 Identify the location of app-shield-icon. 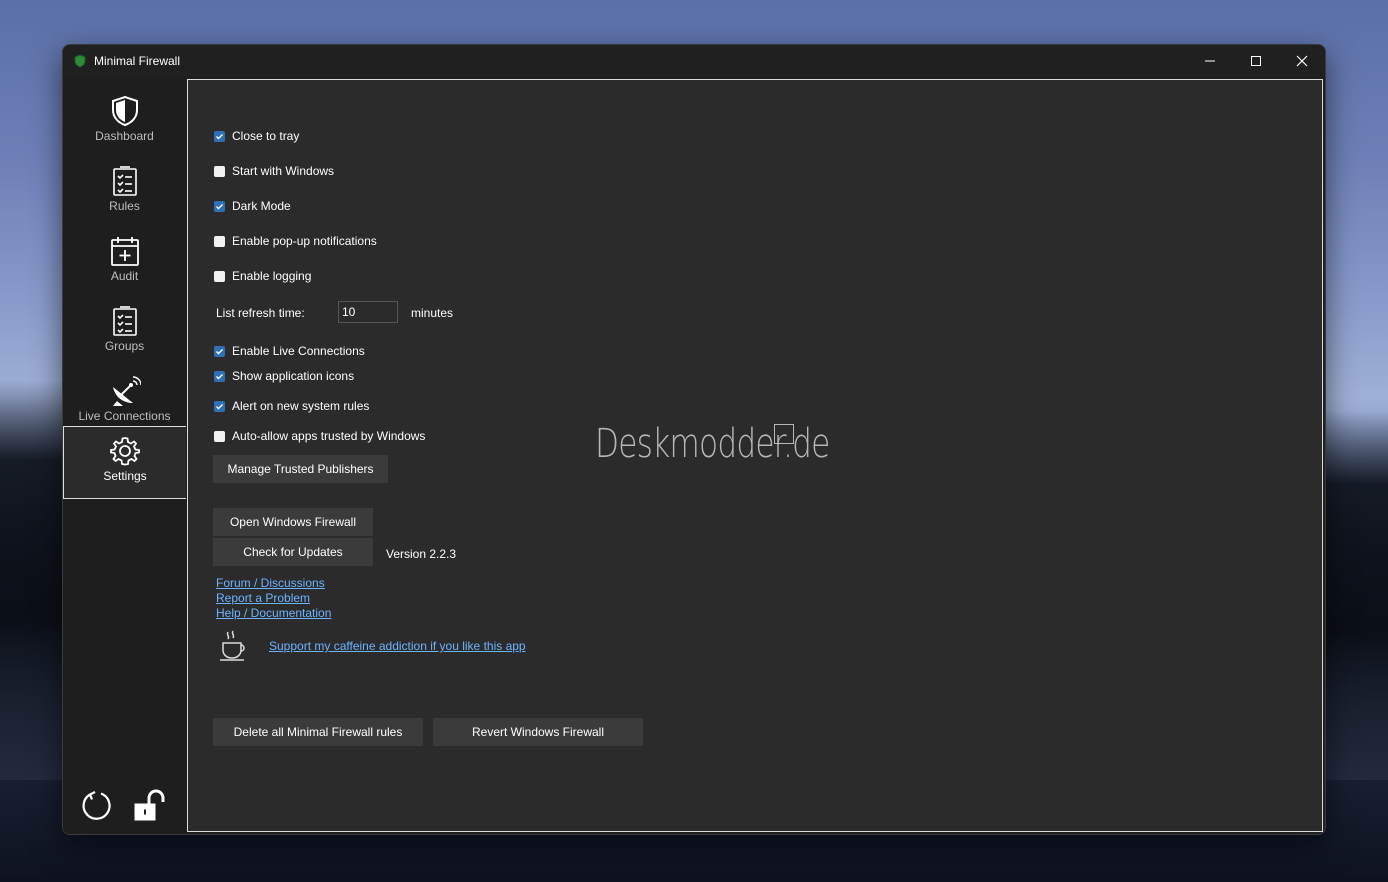
(80, 61).